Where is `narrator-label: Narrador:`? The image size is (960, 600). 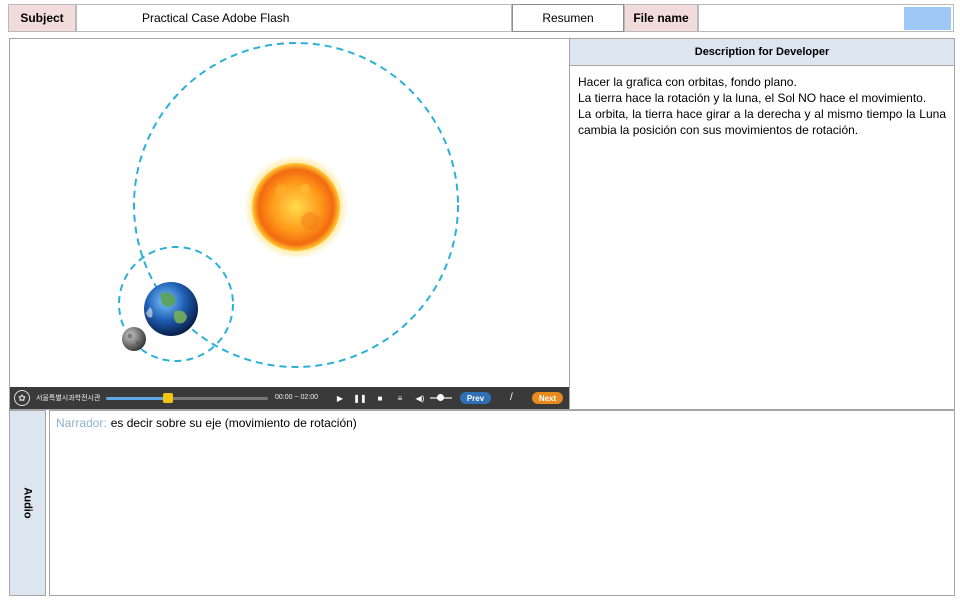
narrator-label: Narrador: is located at coordinates (81, 423).